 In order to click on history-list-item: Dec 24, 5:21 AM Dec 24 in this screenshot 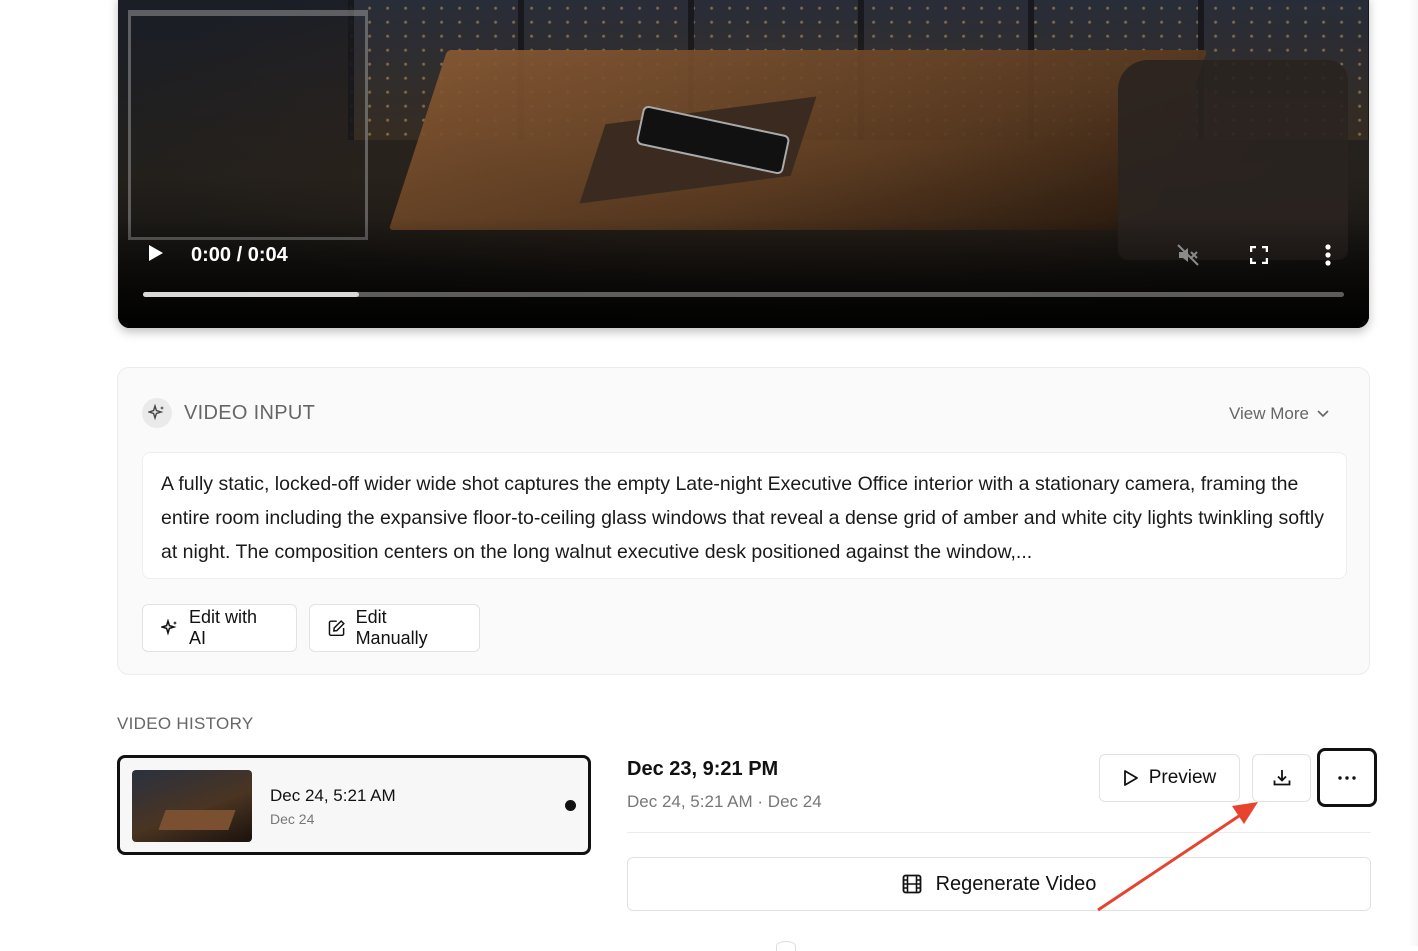, I will do `click(354, 805)`.